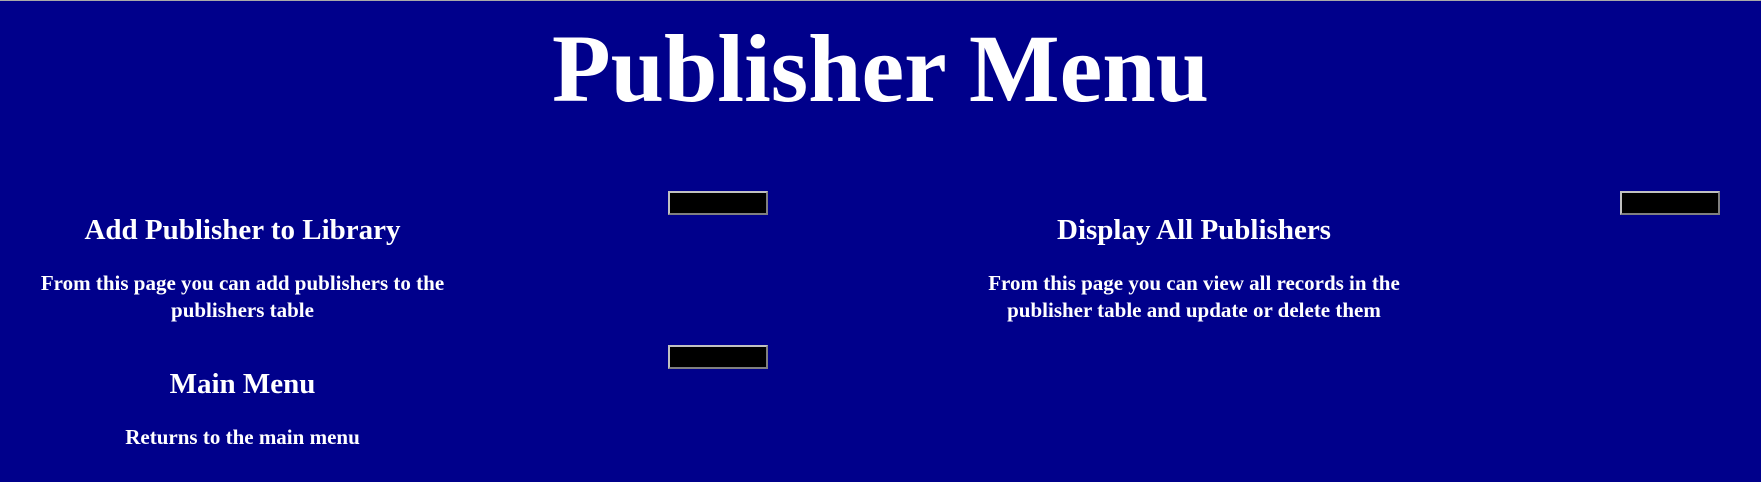 The height and width of the screenshot is (482, 1761). What do you see at coordinates (1670, 203) in the screenshot?
I see `display-publishers-button` at bounding box center [1670, 203].